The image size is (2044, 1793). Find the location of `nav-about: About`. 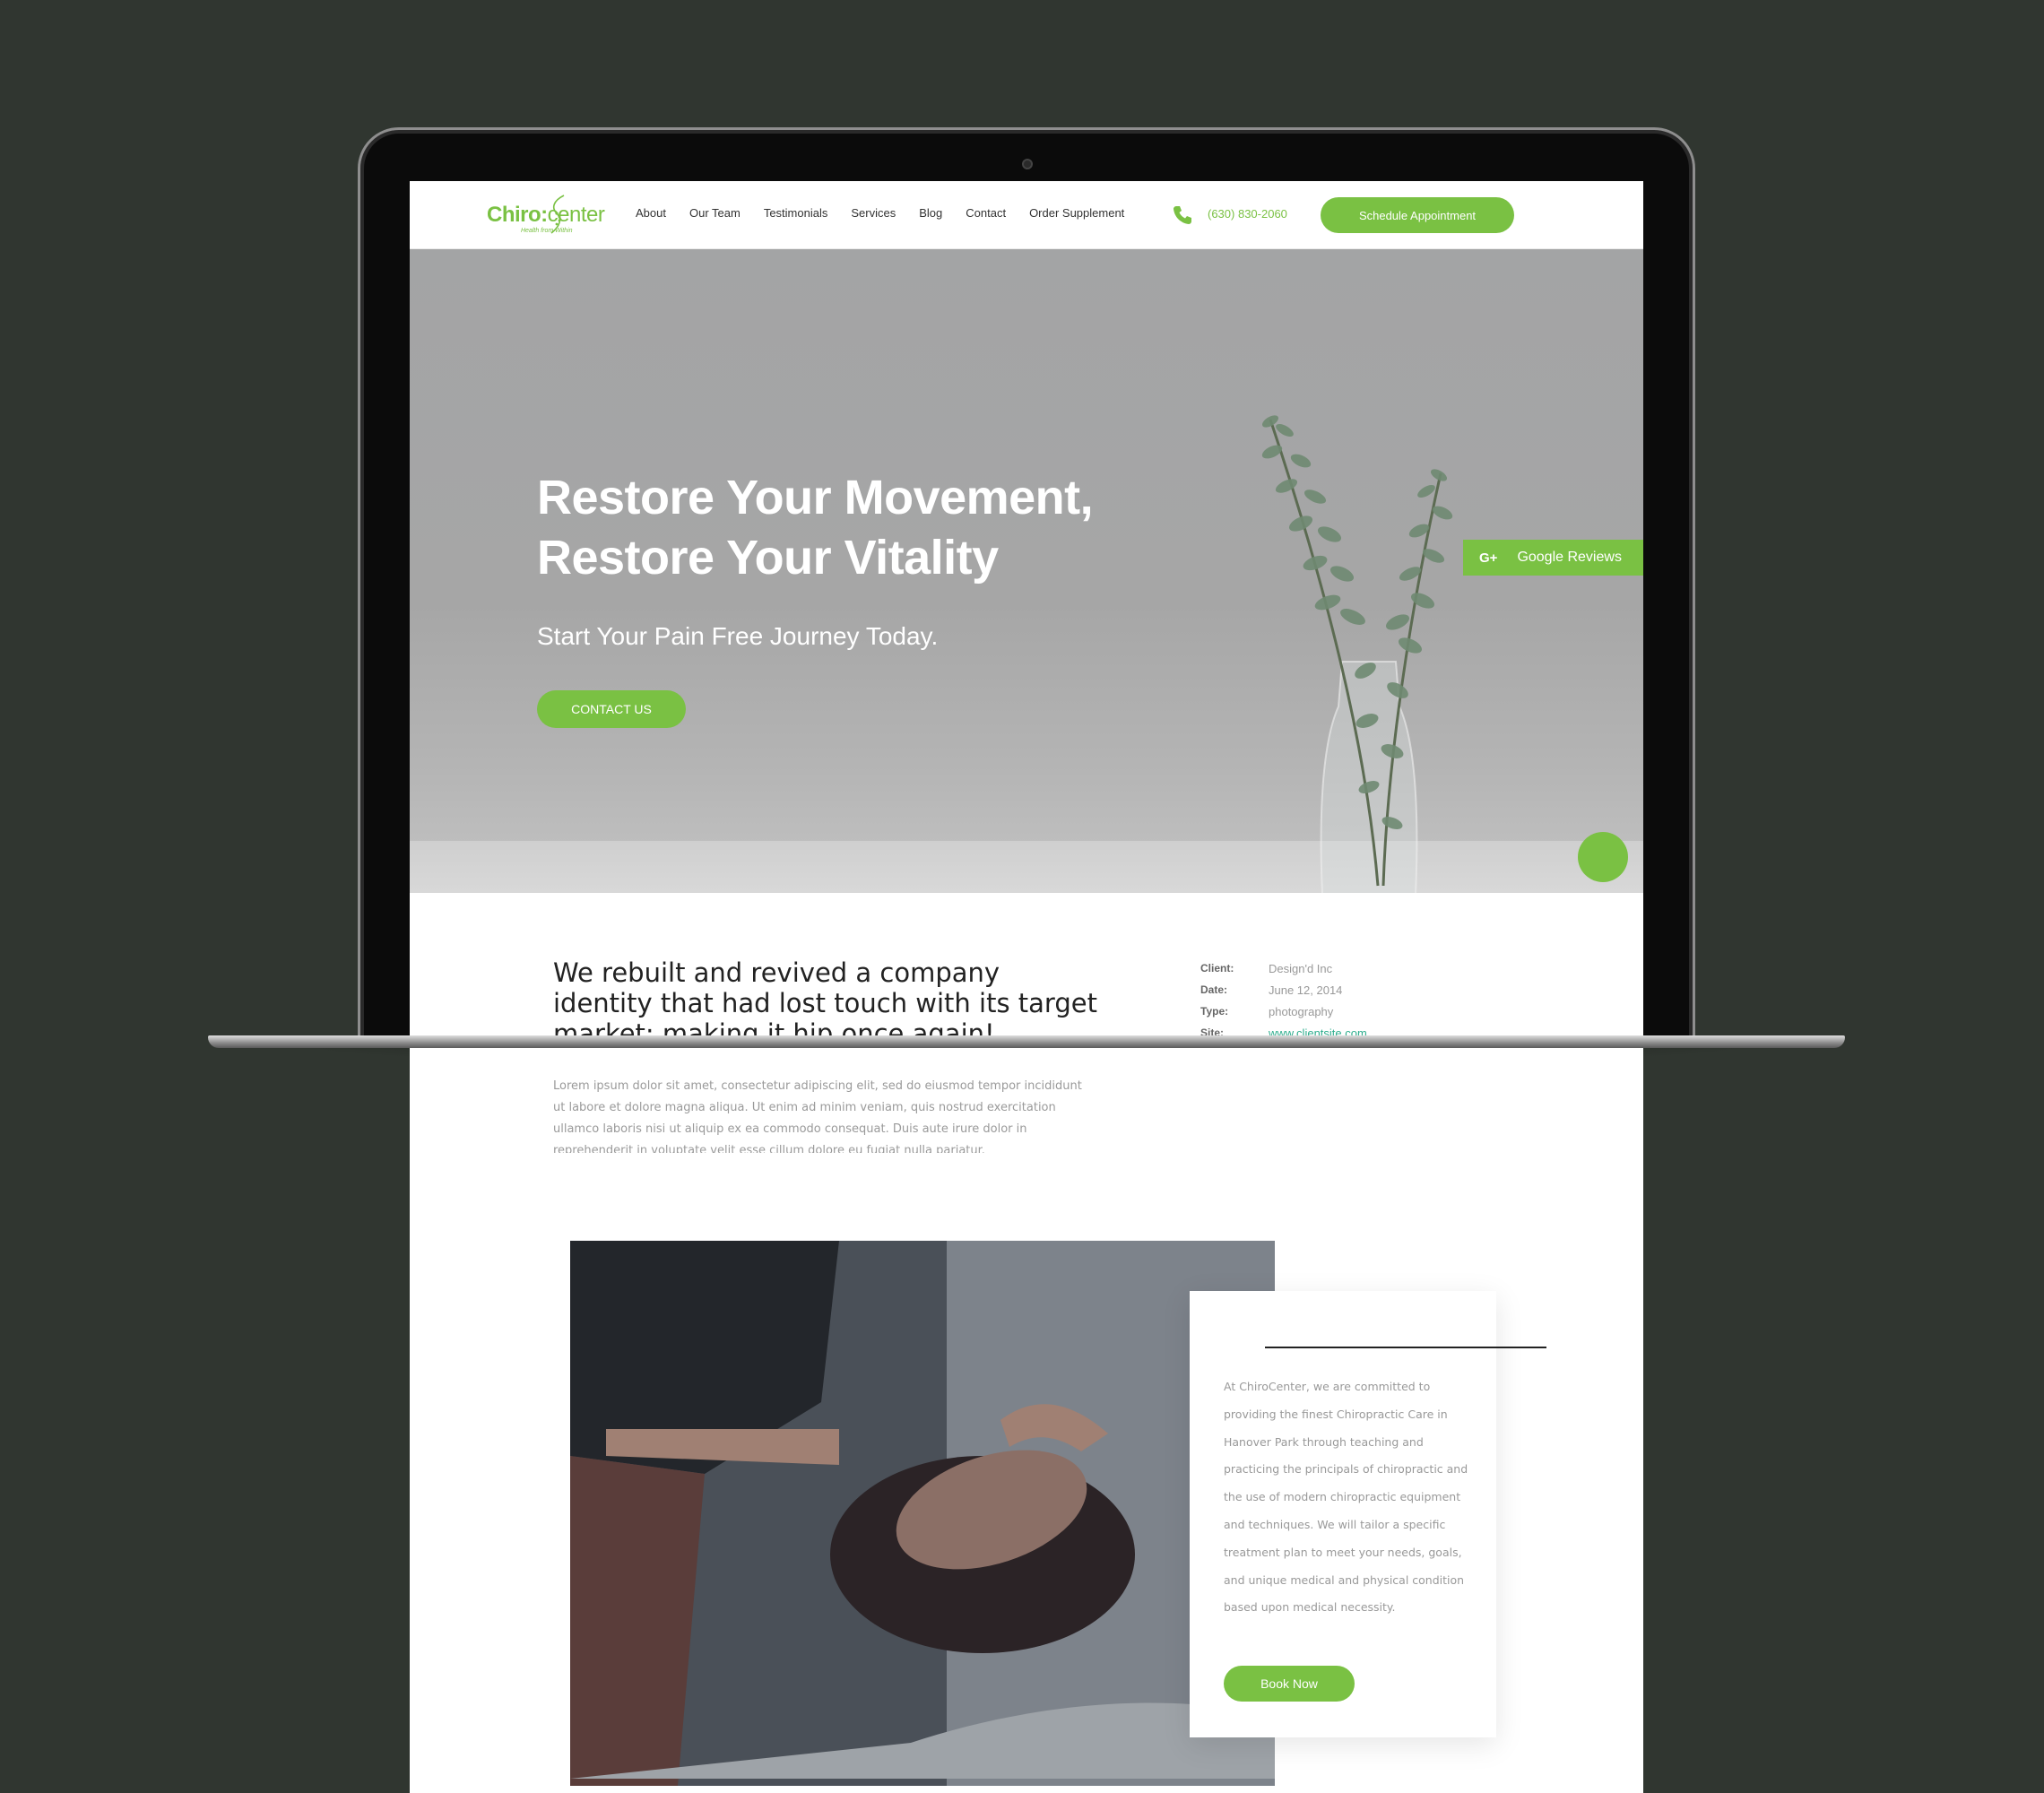

nav-about: About is located at coordinates (651, 213).